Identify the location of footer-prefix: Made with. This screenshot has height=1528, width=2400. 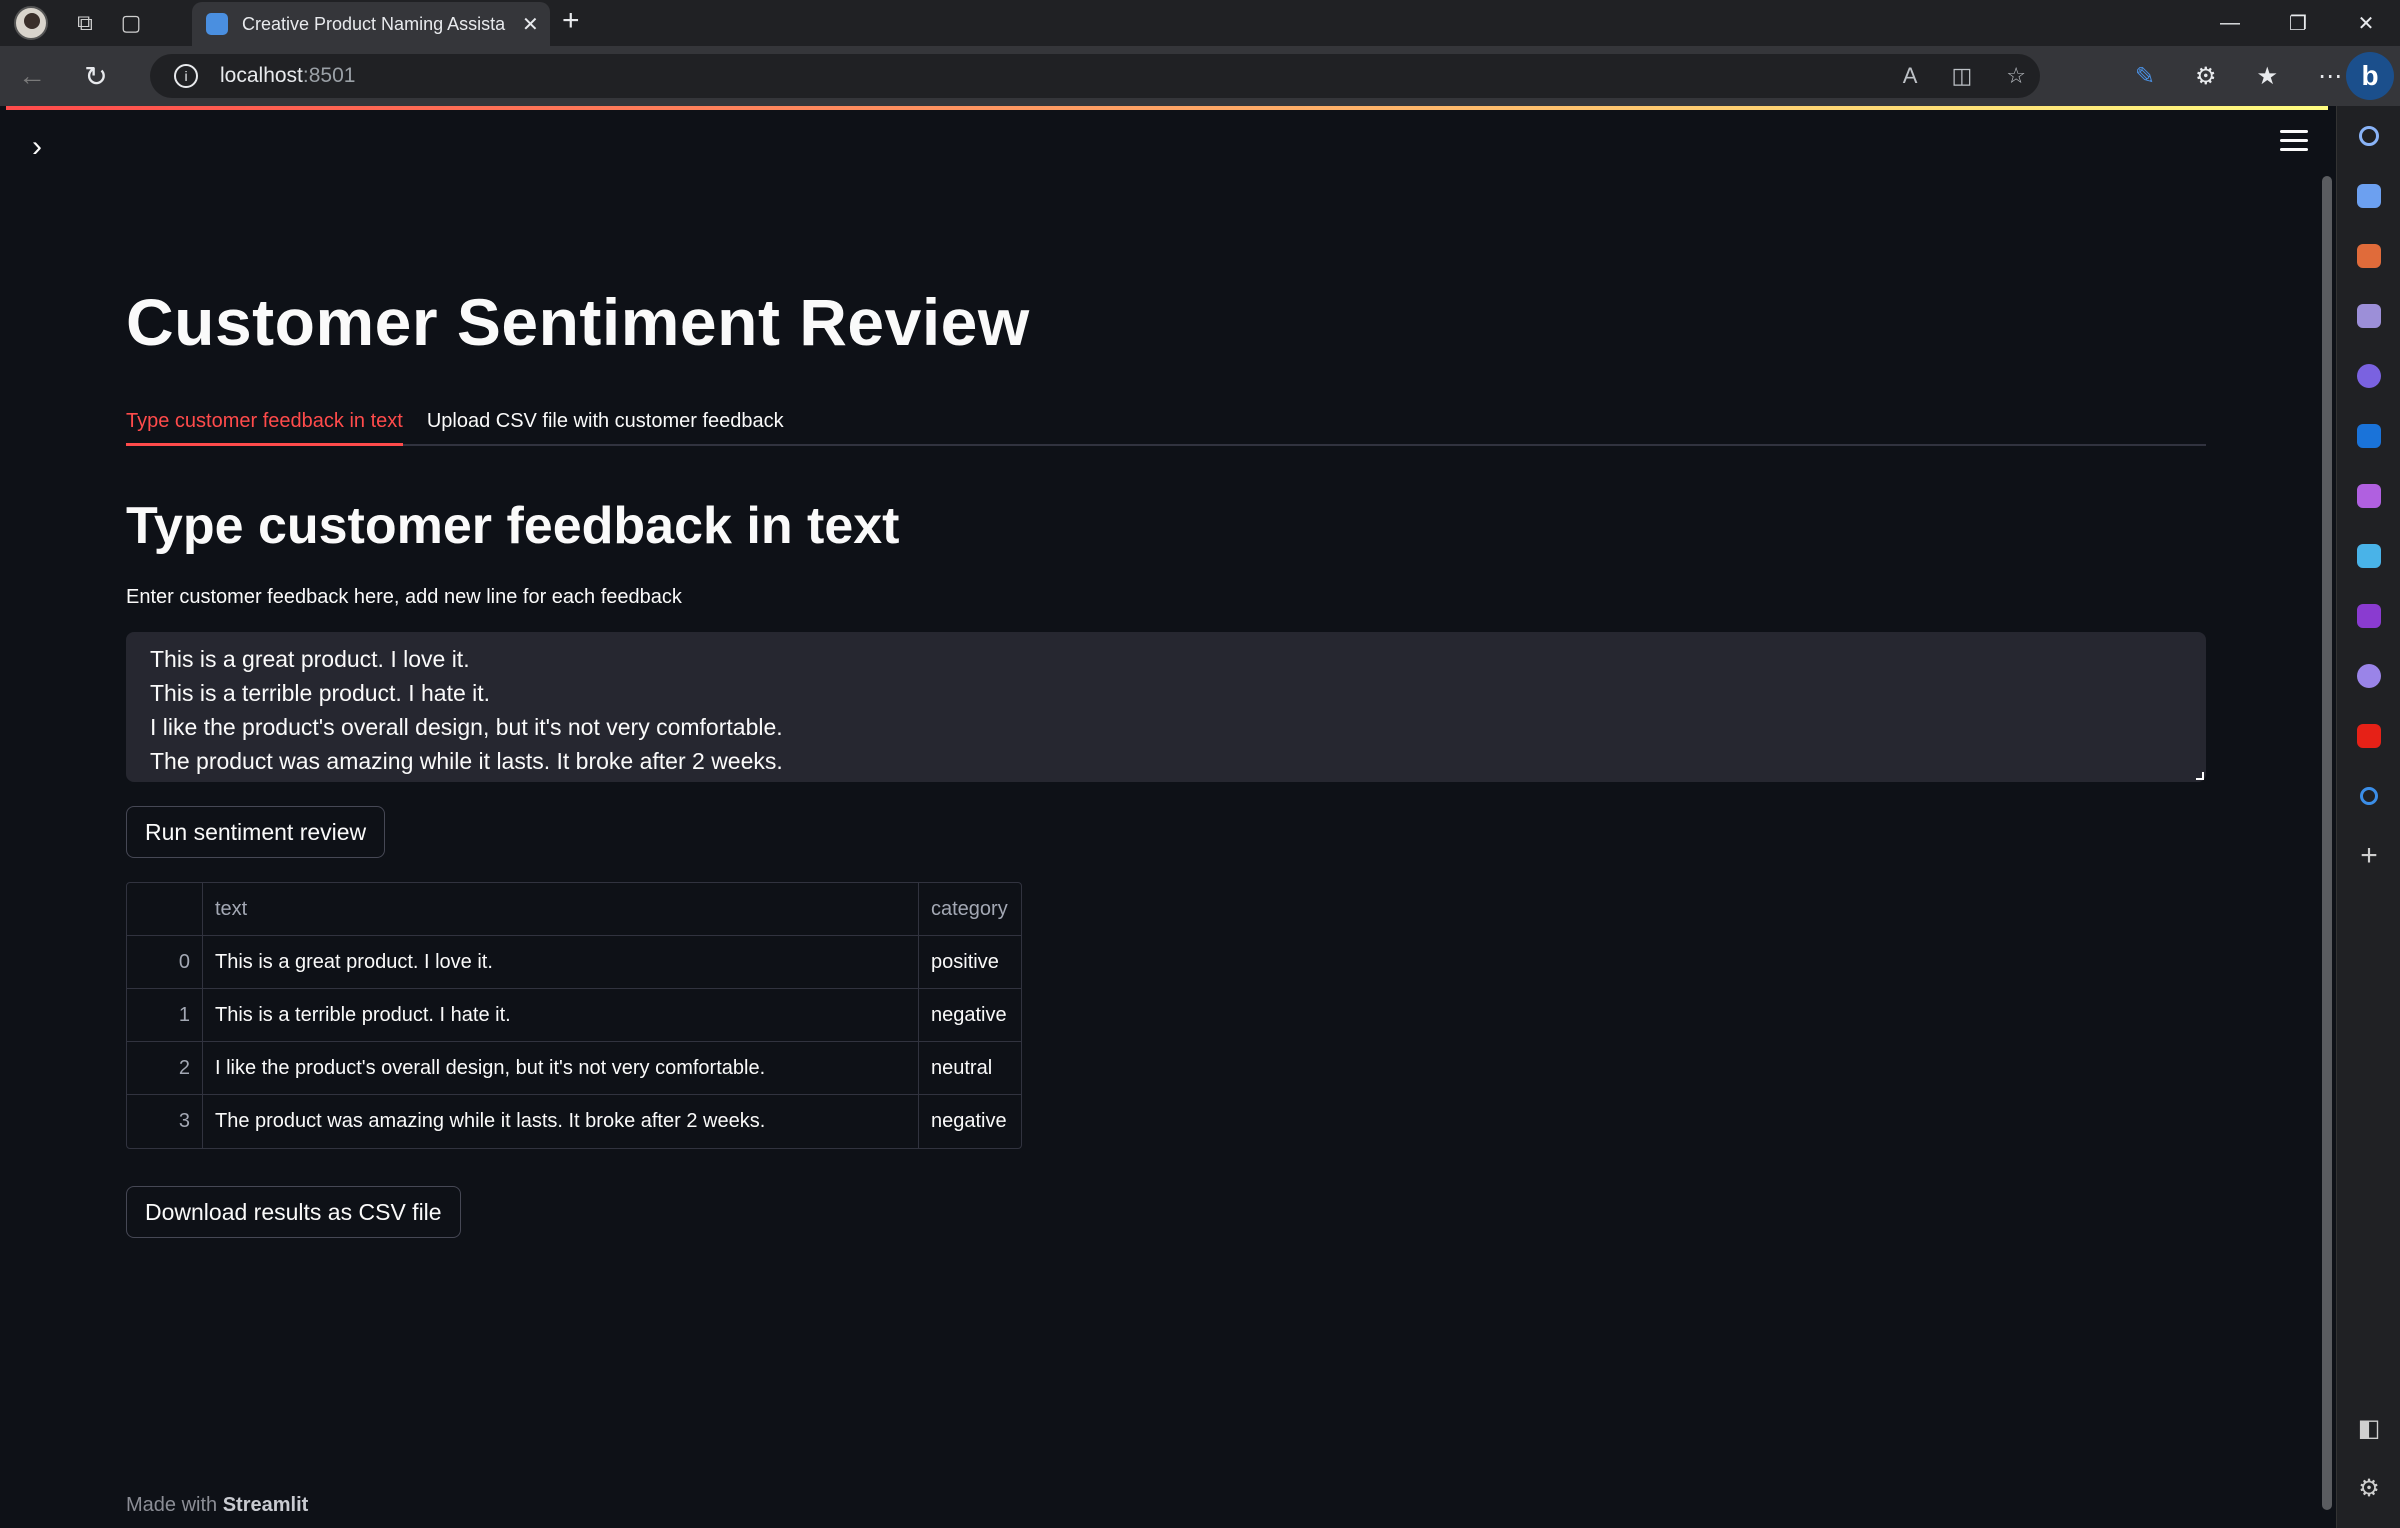
(172, 1505).